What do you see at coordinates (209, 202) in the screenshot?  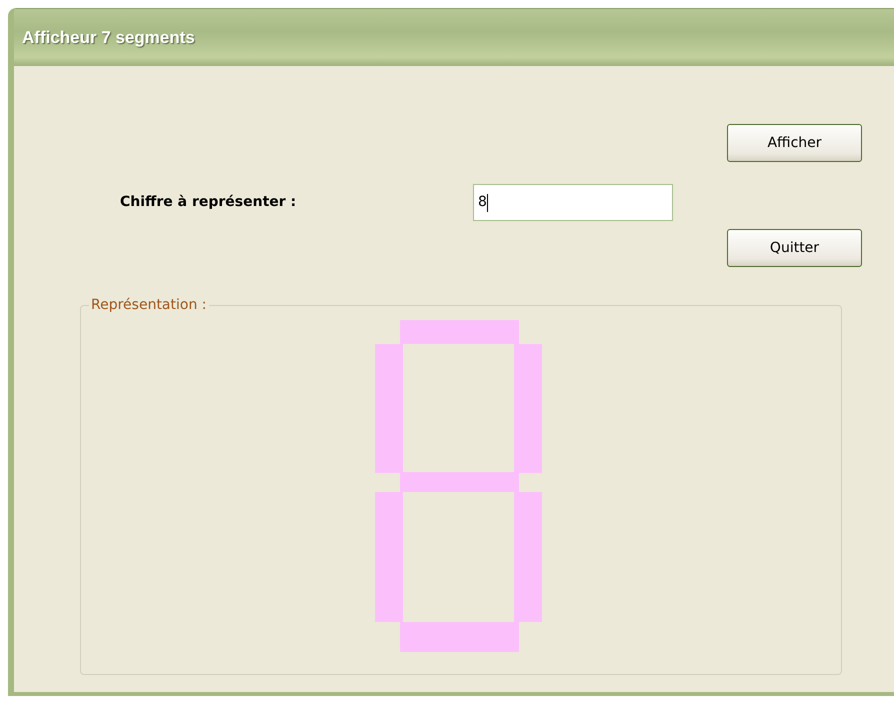 I see `field-label: Chiffre à représenter :` at bounding box center [209, 202].